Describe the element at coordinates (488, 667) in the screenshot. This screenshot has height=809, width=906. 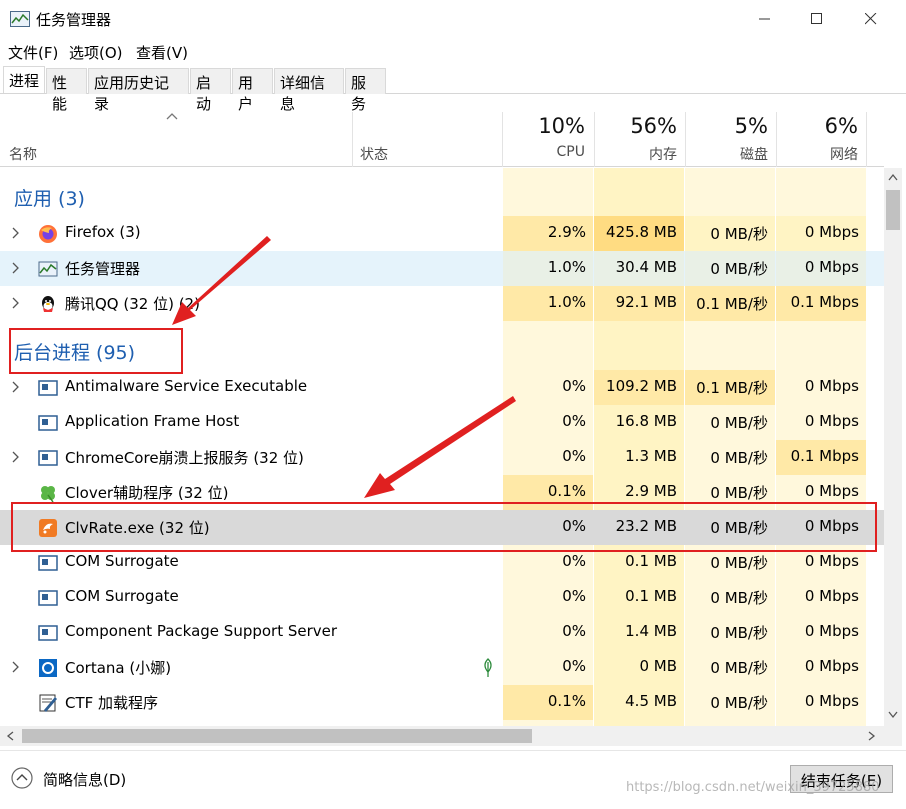
I see `leaf-suspended-icon` at that location.